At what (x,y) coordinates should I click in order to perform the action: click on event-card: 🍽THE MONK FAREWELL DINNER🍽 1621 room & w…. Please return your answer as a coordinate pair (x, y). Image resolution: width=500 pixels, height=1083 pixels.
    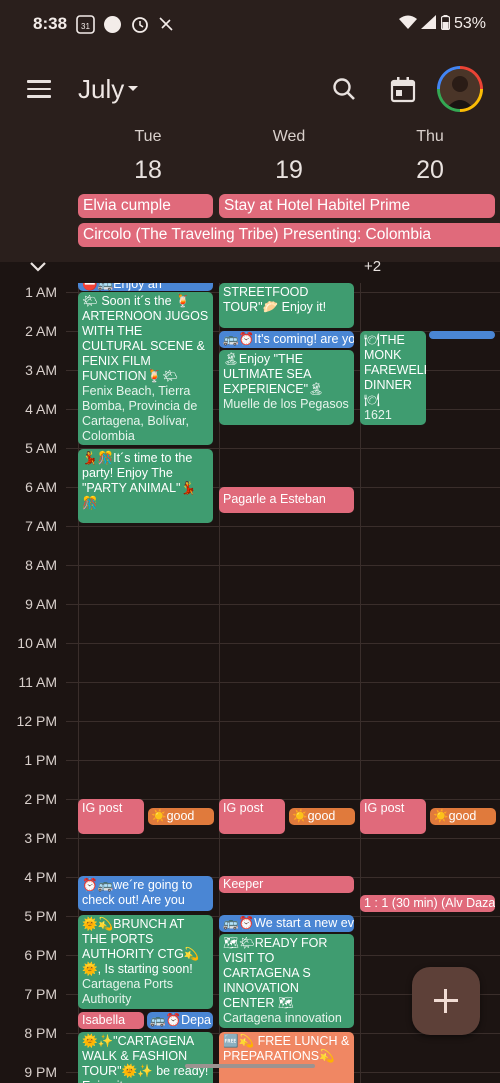
    Looking at the image, I should click on (393, 378).